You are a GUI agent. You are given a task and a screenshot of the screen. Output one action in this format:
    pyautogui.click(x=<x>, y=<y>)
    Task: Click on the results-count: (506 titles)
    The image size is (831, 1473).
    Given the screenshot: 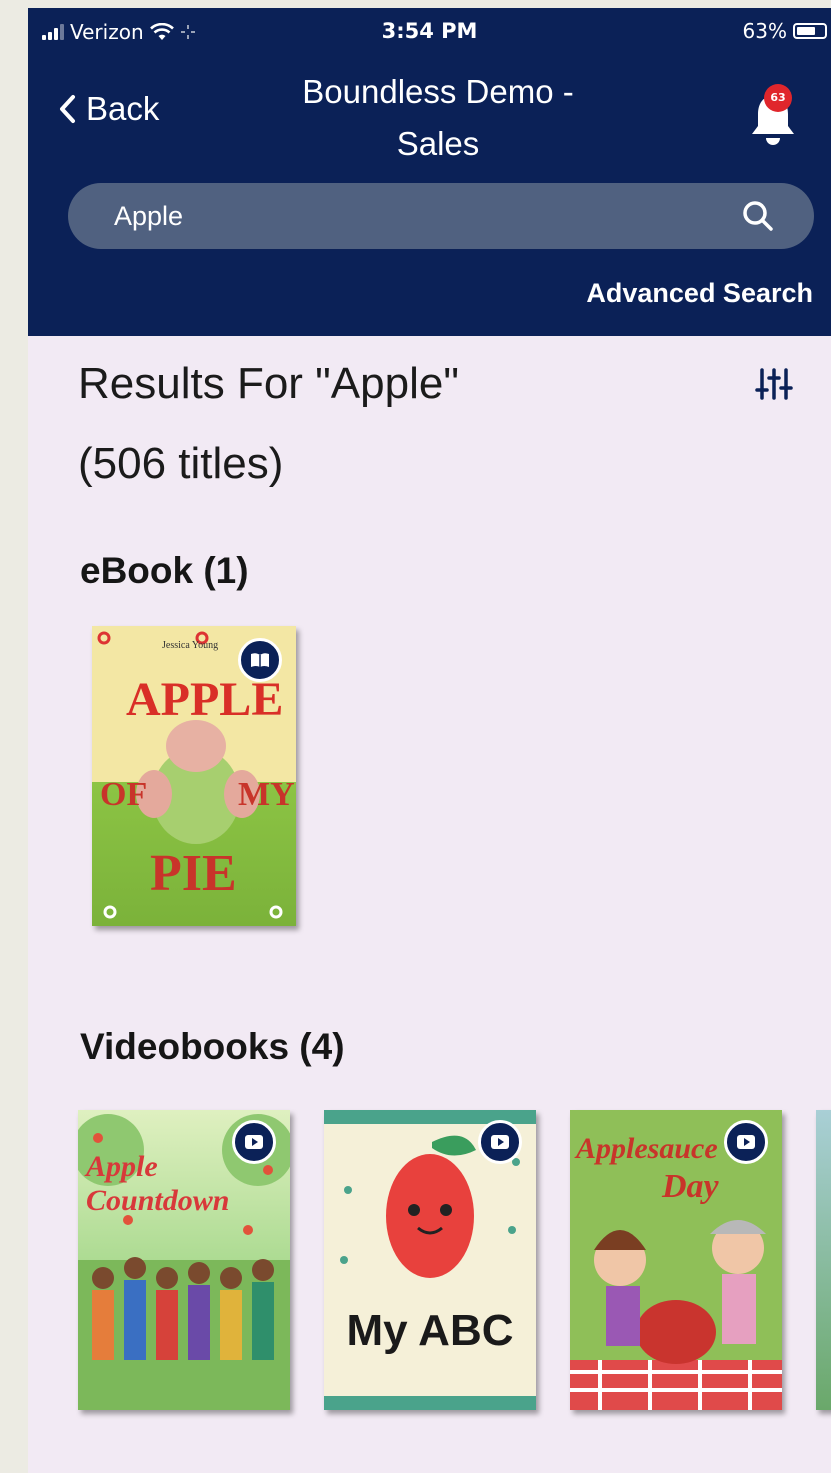 What is the action you would take?
    pyautogui.click(x=181, y=463)
    